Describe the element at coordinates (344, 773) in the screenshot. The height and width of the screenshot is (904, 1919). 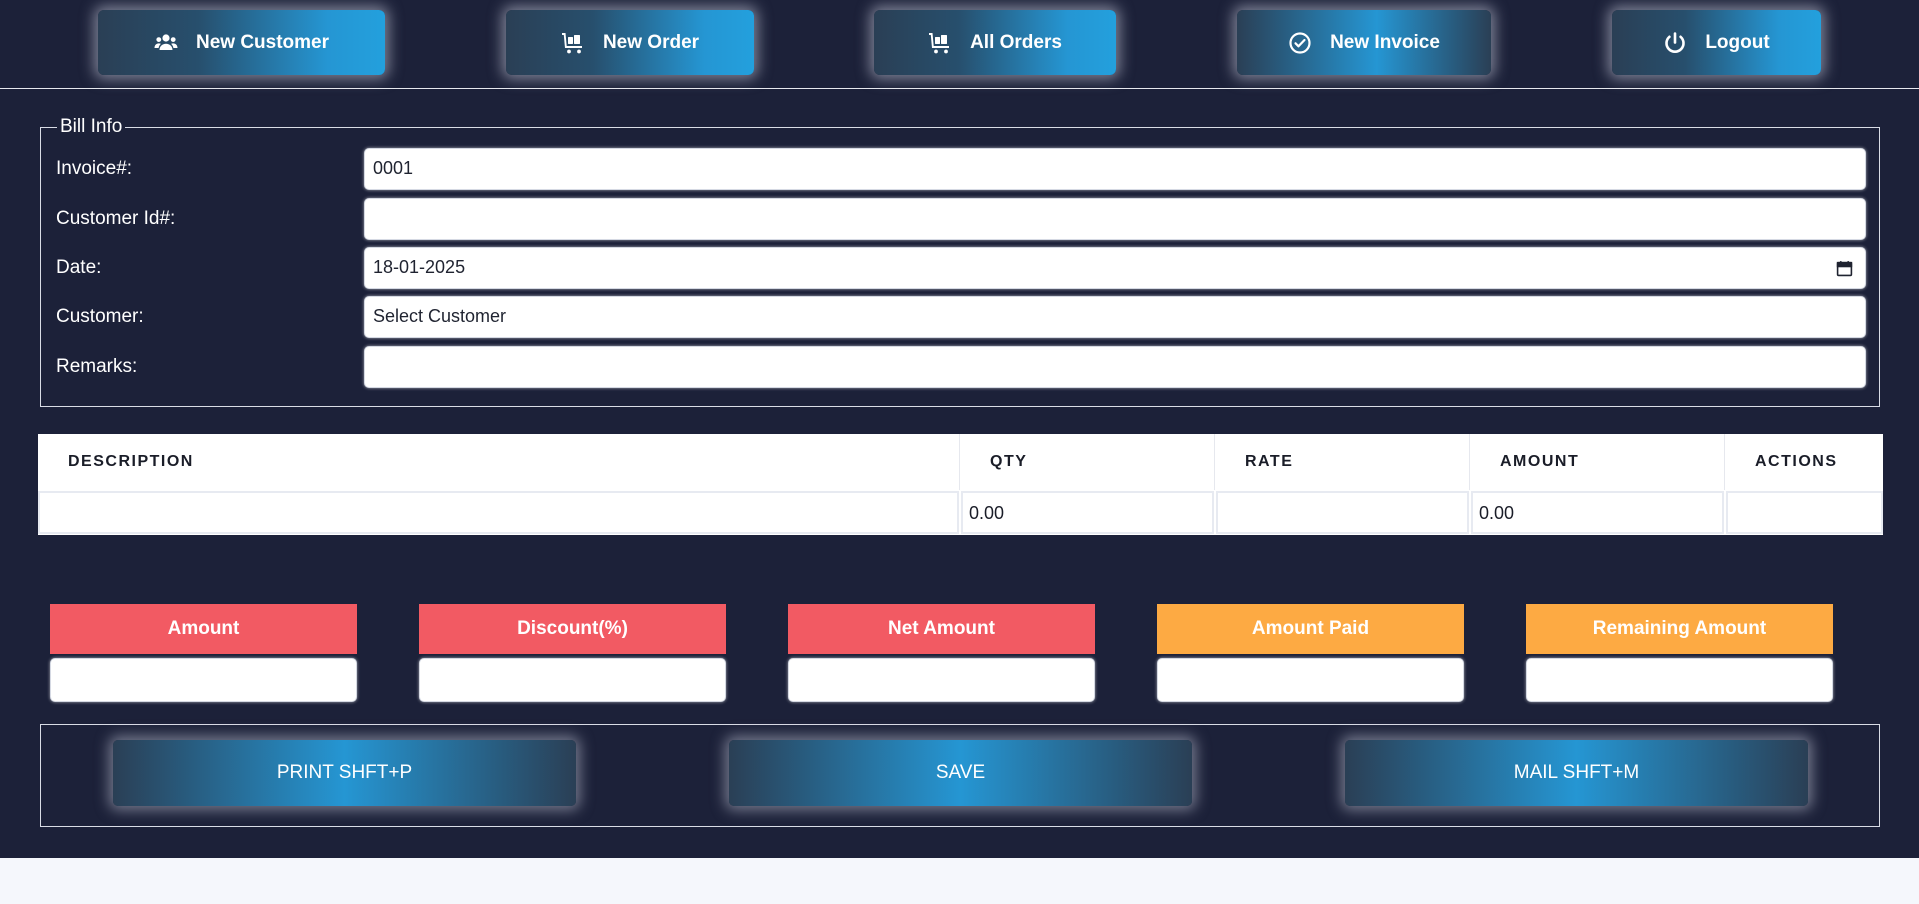
I see `print-button: PRINT SHFT+P` at that location.